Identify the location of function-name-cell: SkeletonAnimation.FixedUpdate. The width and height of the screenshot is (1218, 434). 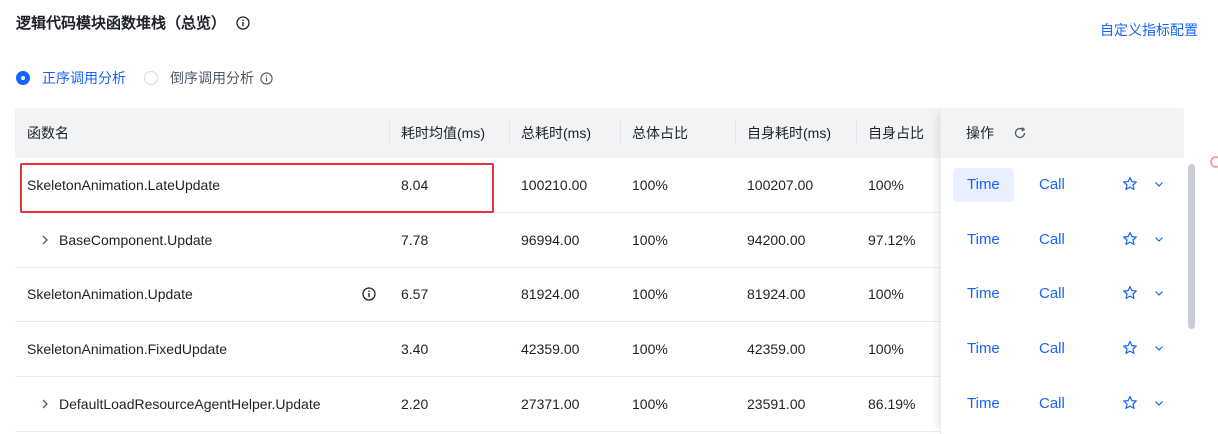
(121, 349).